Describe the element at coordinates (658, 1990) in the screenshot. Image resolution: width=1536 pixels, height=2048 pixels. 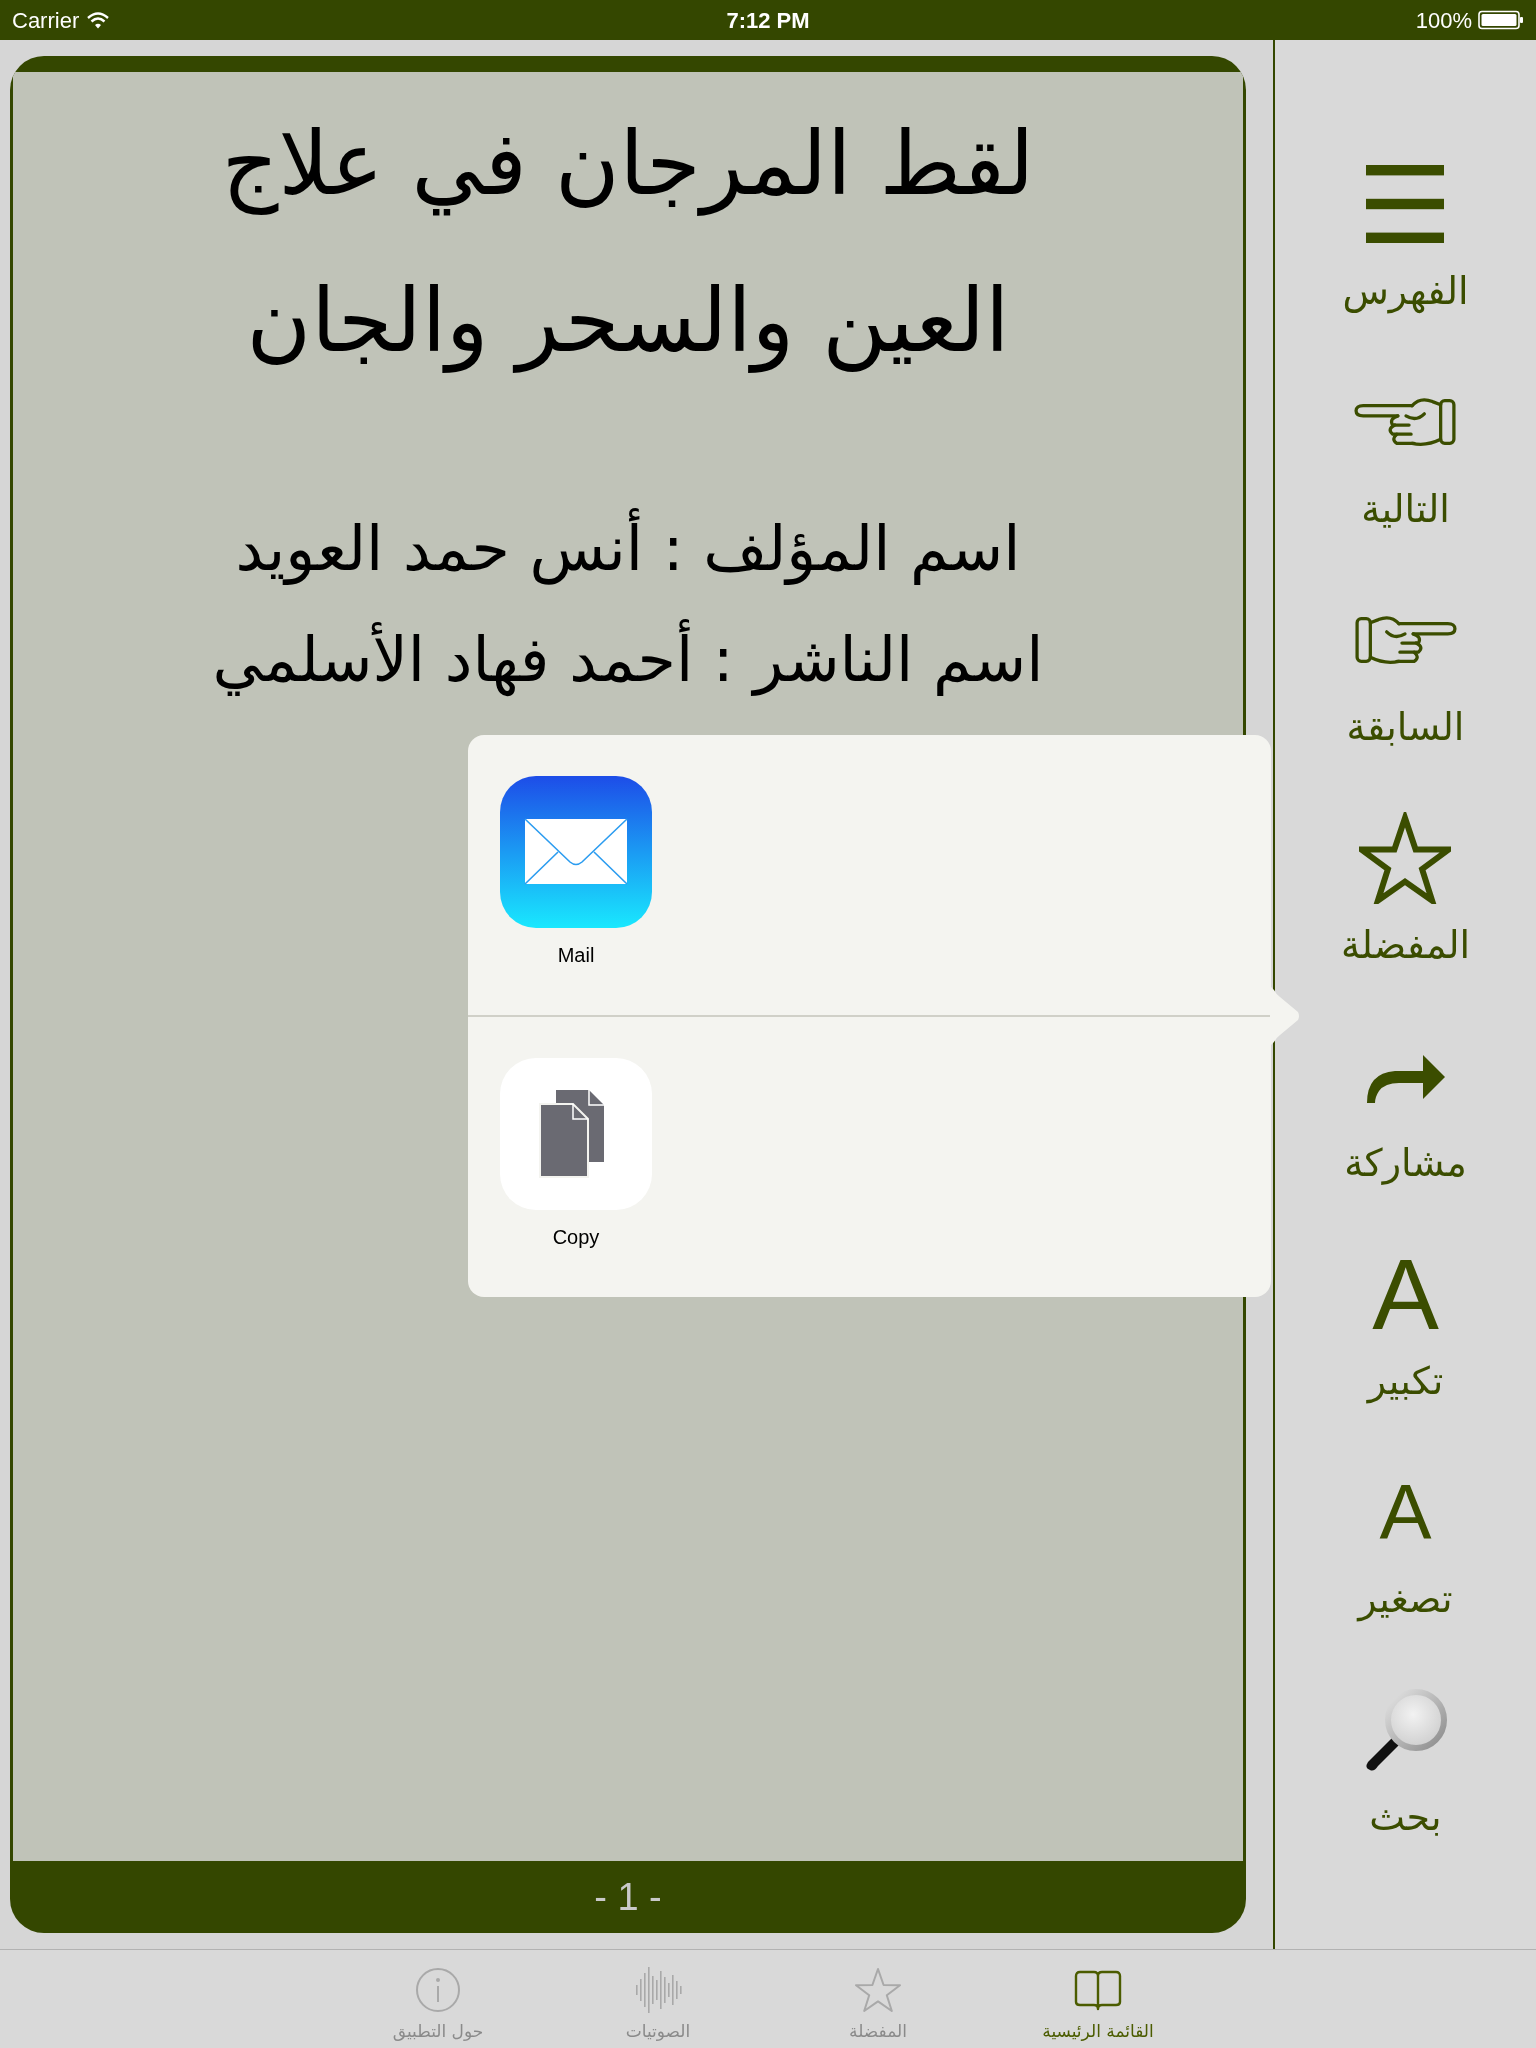
I see `sound-wave-icon` at that location.